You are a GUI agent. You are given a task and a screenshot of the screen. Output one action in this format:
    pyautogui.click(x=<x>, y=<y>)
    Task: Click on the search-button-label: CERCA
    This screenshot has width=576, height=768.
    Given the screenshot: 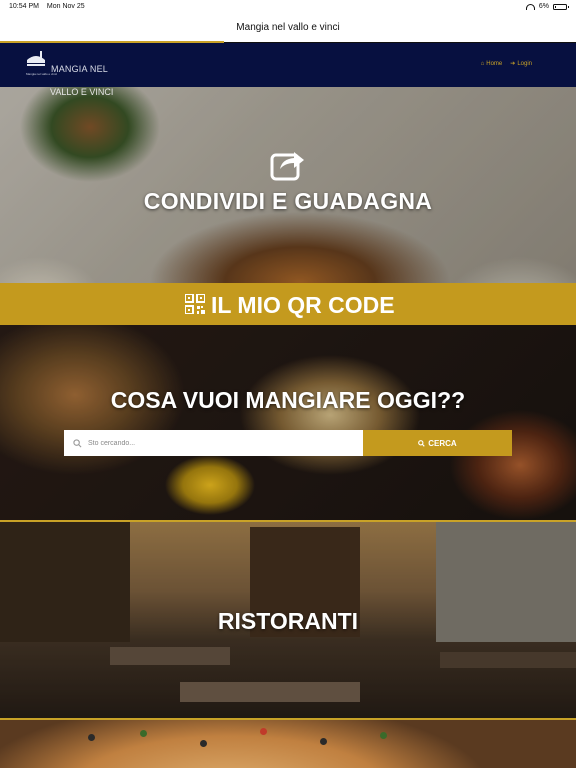 What is the action you would take?
    pyautogui.click(x=442, y=443)
    